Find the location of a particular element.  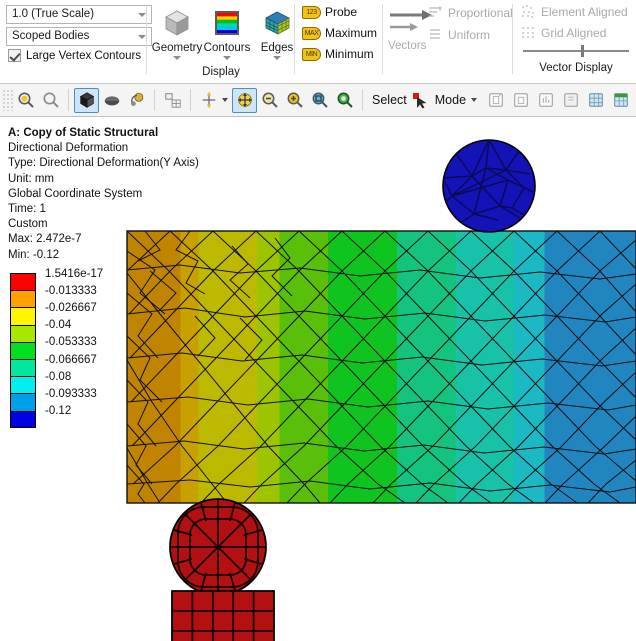

edges-display-button: Edges is located at coordinates (277, 32).